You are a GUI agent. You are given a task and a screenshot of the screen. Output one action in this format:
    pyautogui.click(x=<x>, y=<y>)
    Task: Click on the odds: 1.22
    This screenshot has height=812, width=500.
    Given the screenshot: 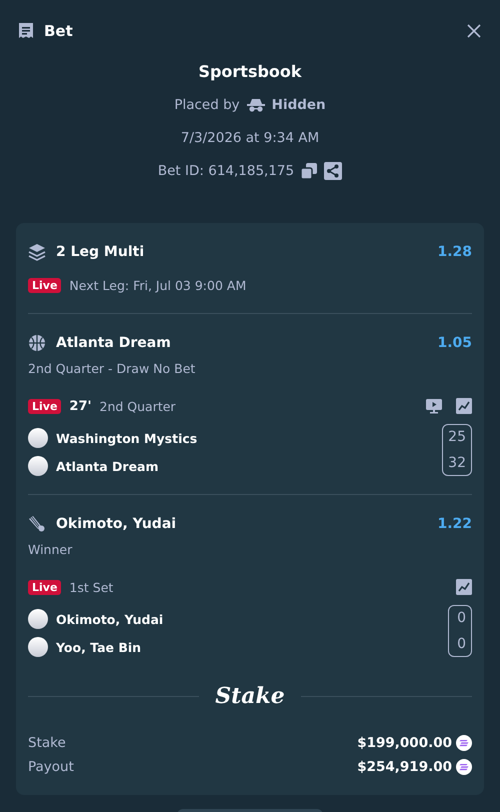 What is the action you would take?
    pyautogui.click(x=454, y=524)
    